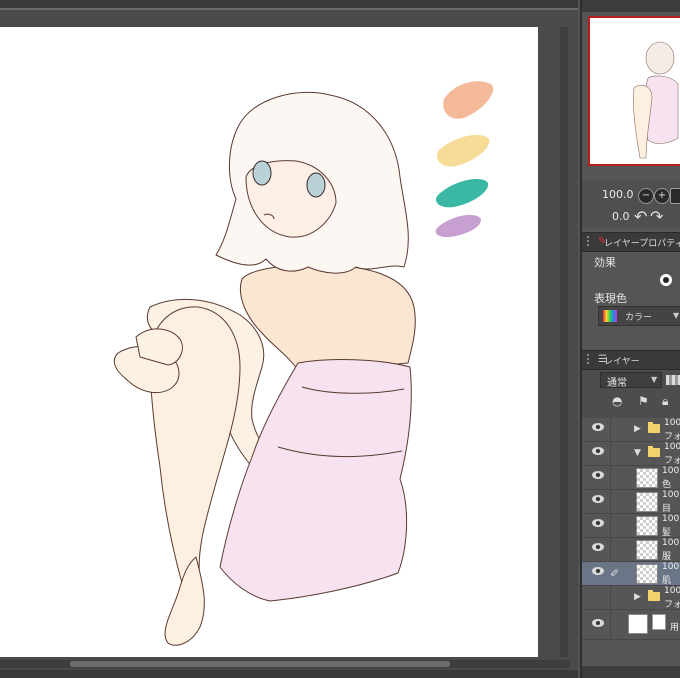  Describe the element at coordinates (618, 194) in the screenshot. I see `zoom-value: 100.0` at that location.